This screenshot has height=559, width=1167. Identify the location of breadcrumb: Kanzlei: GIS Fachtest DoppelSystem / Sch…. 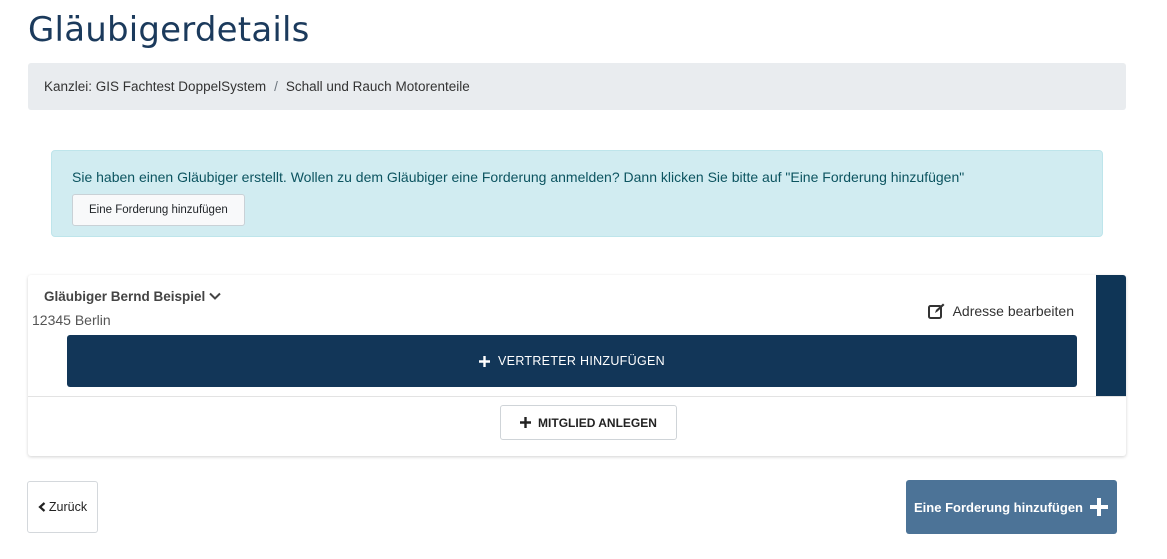
(577, 86).